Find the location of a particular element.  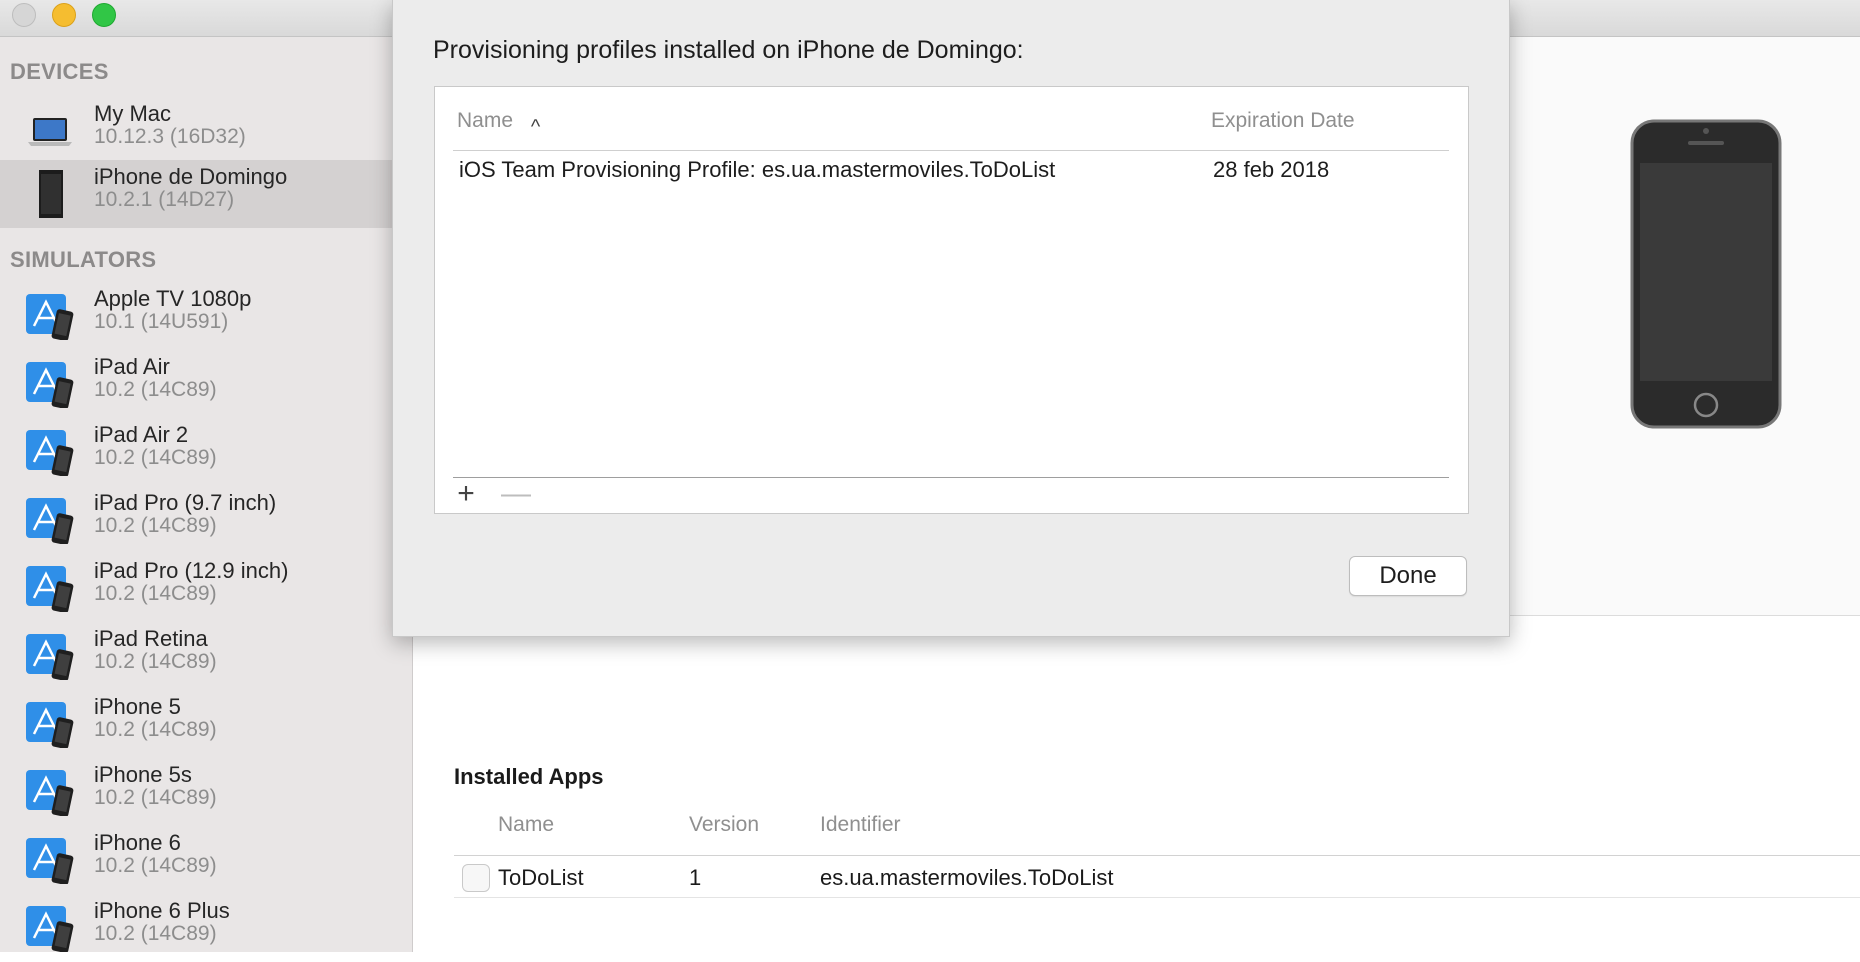

simulator-item: Apple TV 1080p 10.1 (14U591) is located at coordinates (206, 316).